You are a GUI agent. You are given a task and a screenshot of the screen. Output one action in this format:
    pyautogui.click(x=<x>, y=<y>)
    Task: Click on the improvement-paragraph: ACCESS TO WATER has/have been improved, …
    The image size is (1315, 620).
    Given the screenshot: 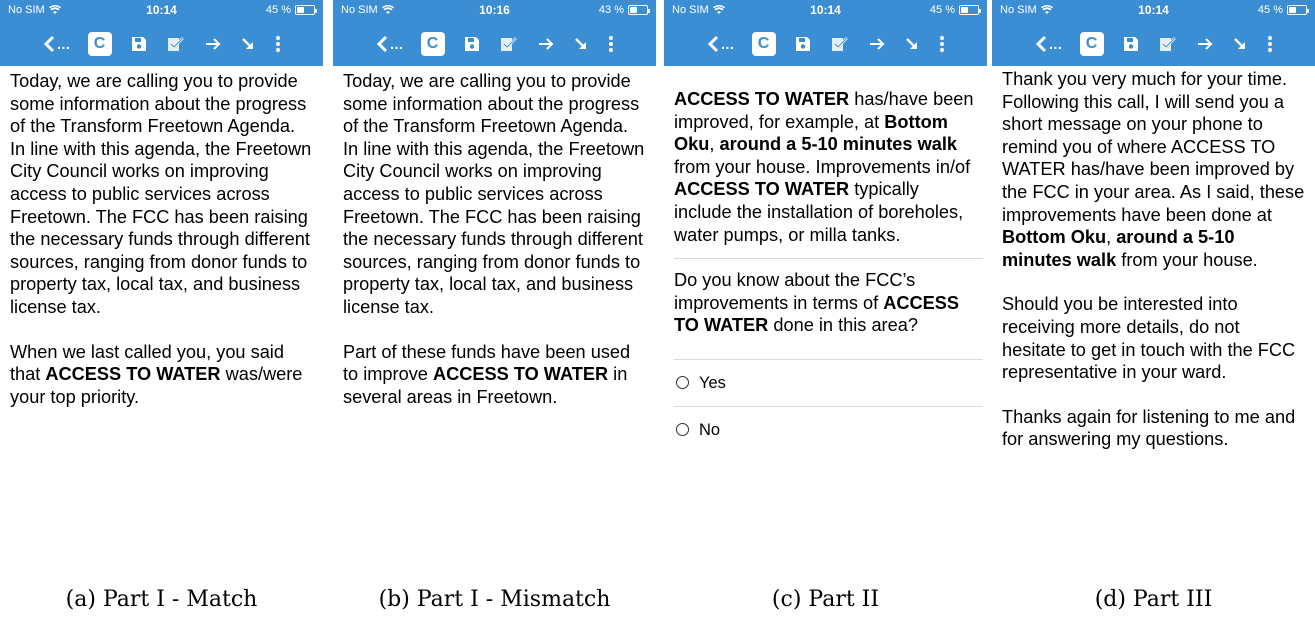 What is the action you would take?
    pyautogui.click(x=825, y=167)
    